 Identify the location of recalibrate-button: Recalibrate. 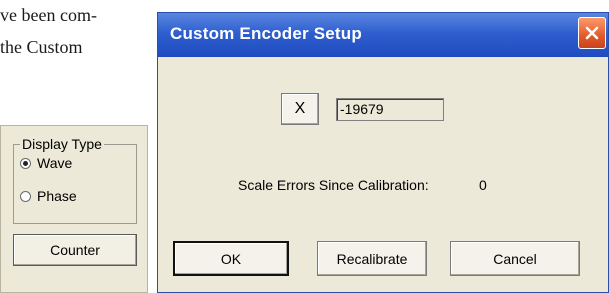
(372, 258).